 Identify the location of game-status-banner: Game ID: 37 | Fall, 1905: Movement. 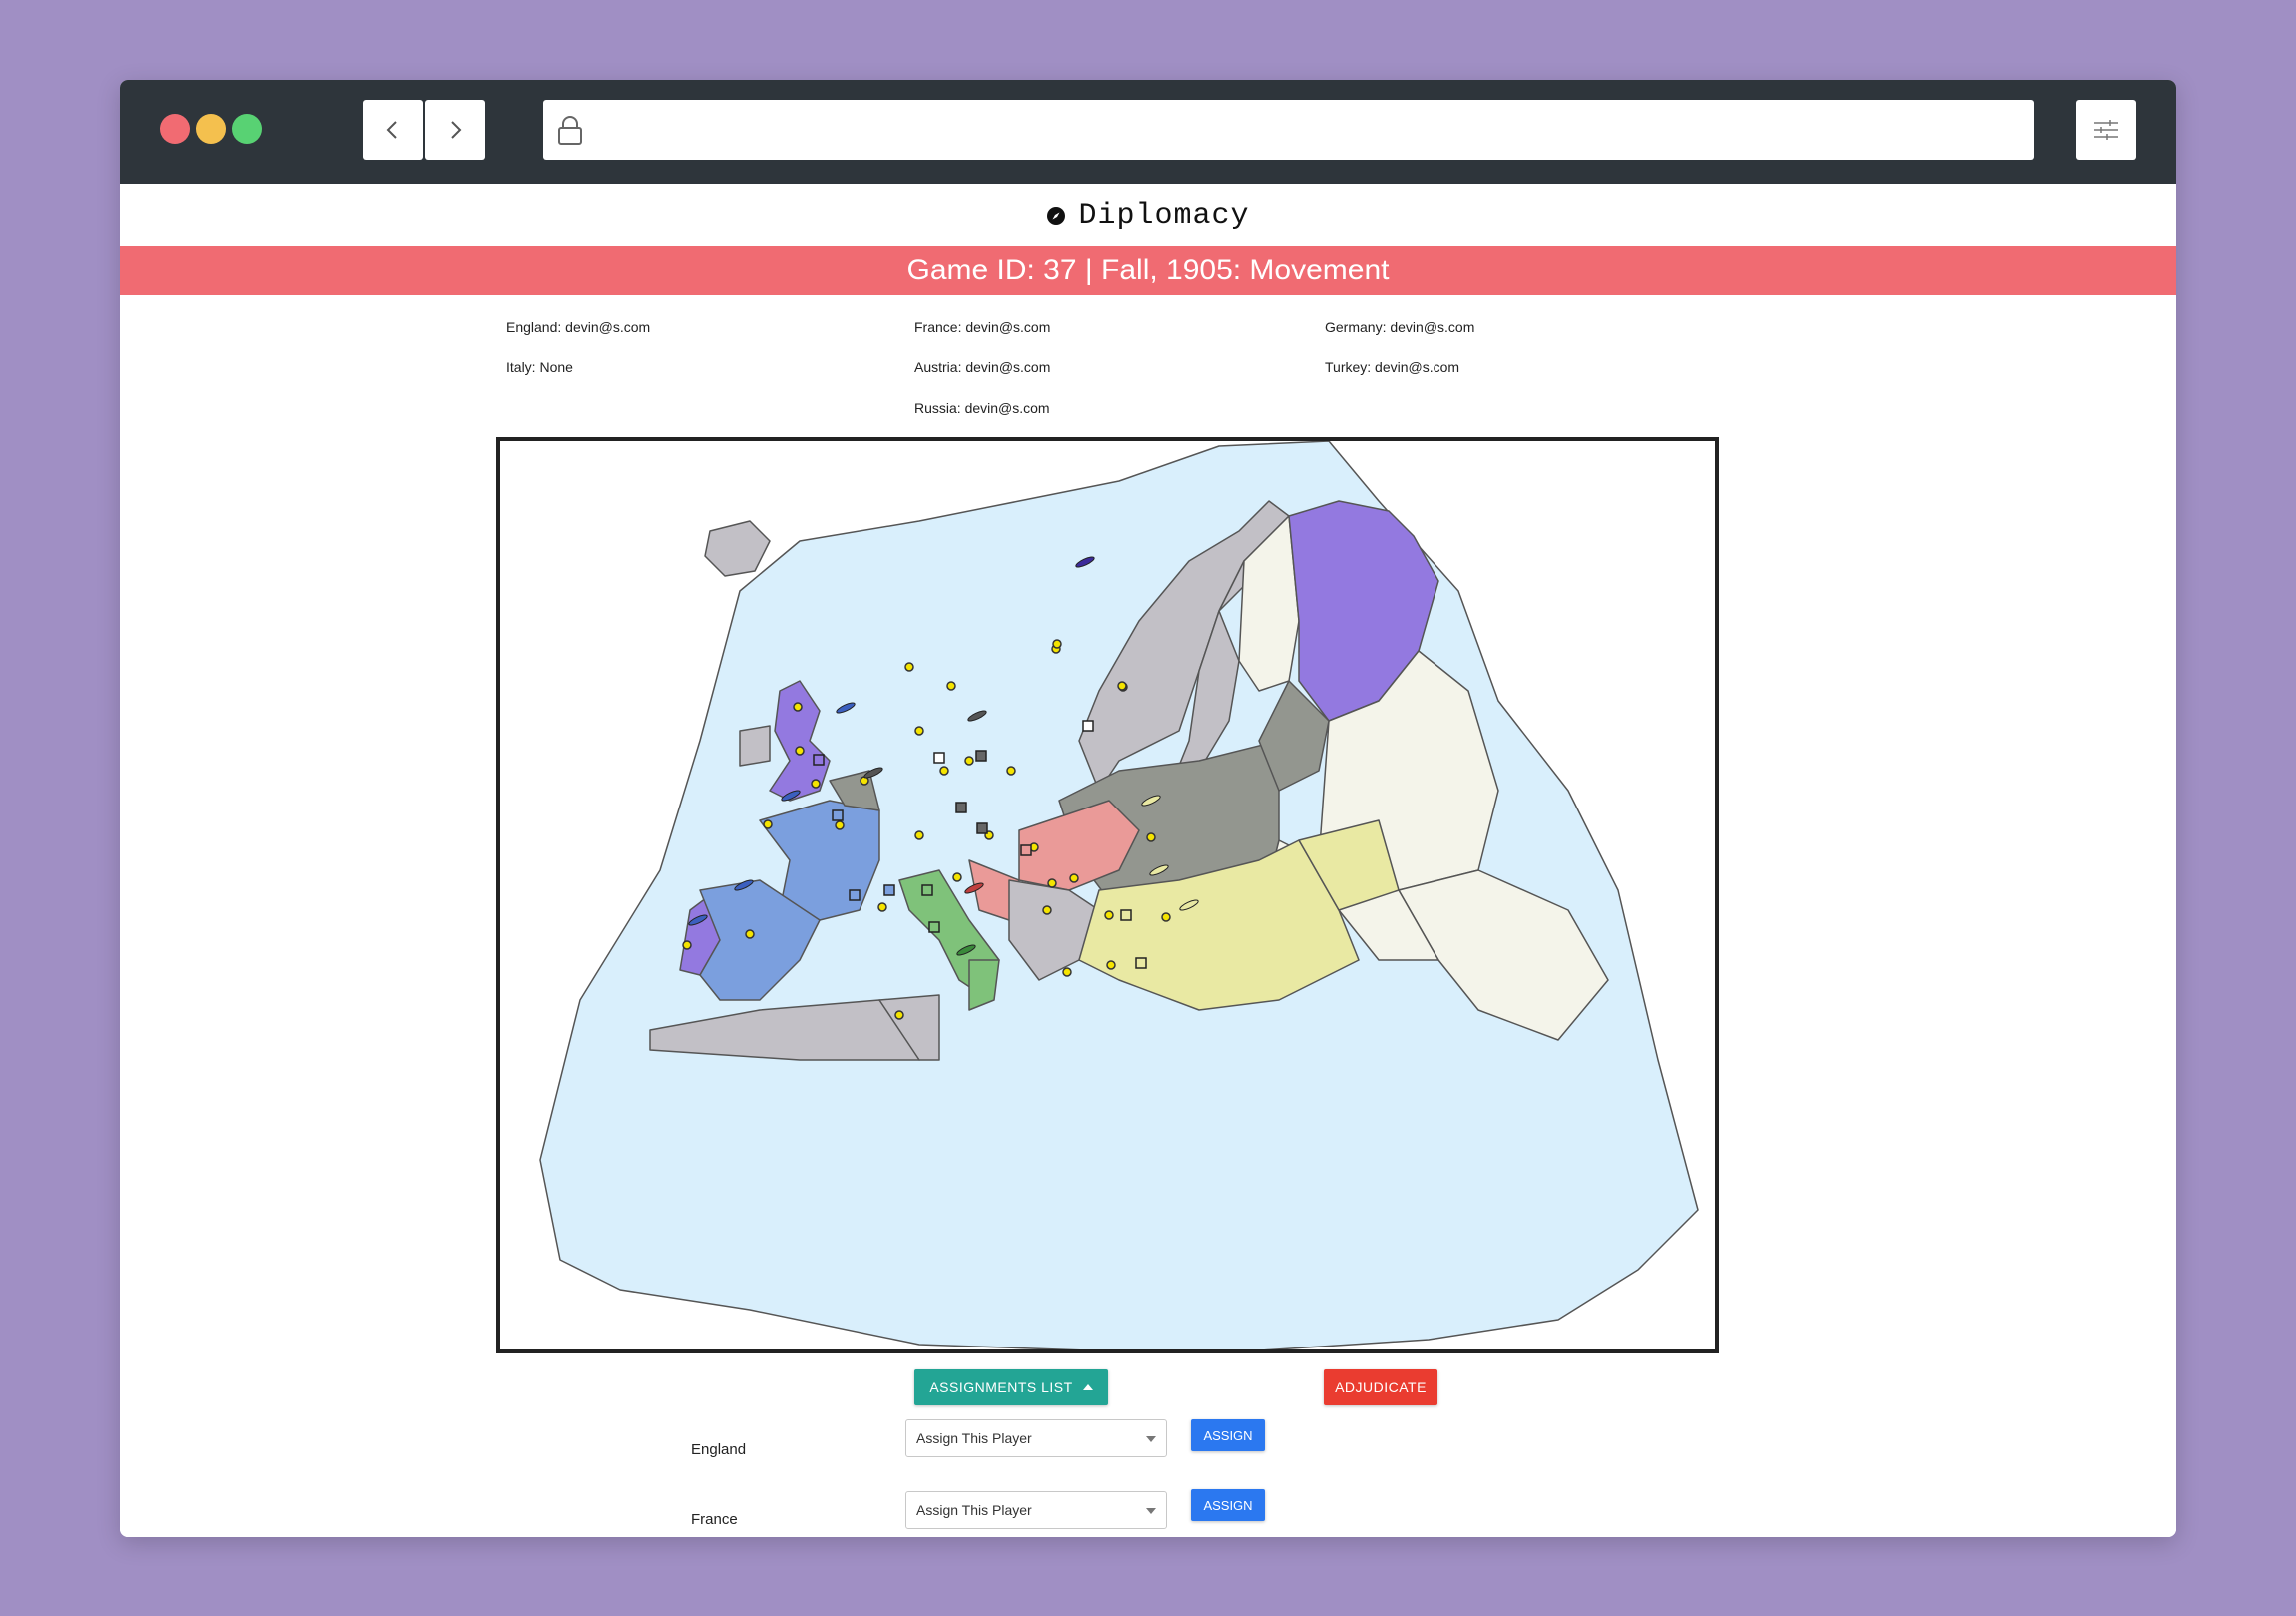
(1148, 271).